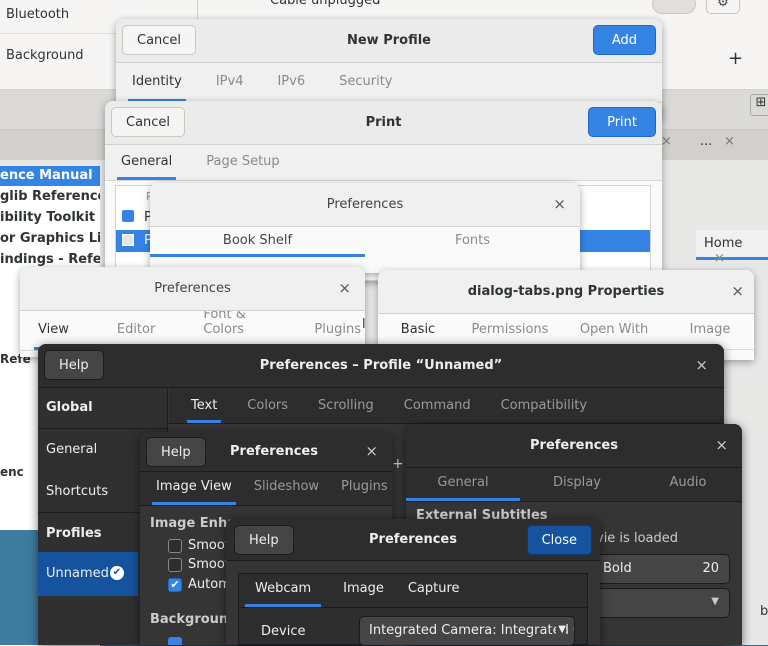 This screenshot has width=768, height=646. I want to click on tab-label: Open With, so click(614, 329).